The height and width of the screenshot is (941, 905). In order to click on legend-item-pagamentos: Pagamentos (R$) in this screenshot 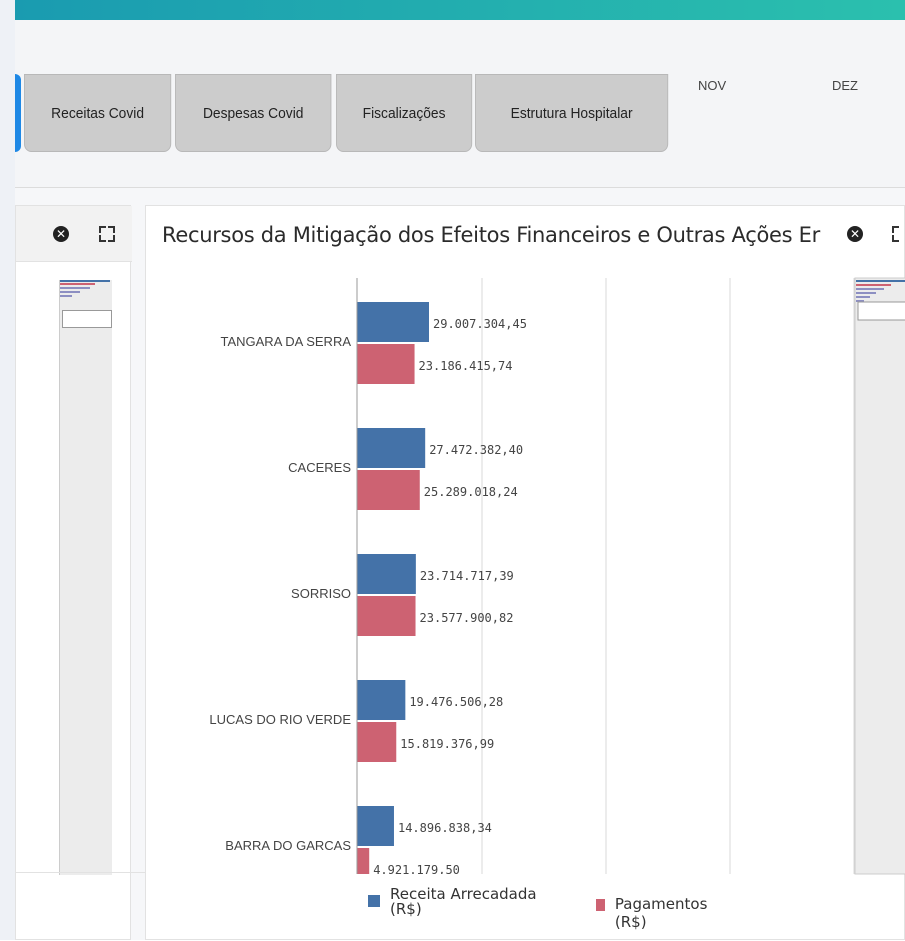, I will do `click(653, 913)`.